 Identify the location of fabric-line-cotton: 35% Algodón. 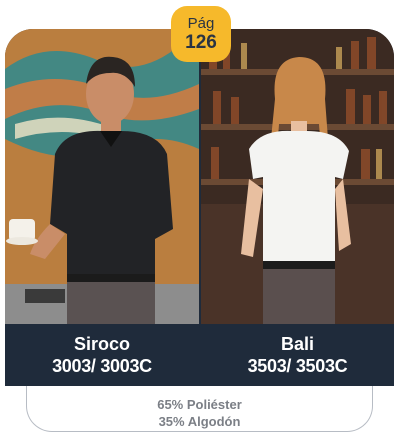
(199, 421).